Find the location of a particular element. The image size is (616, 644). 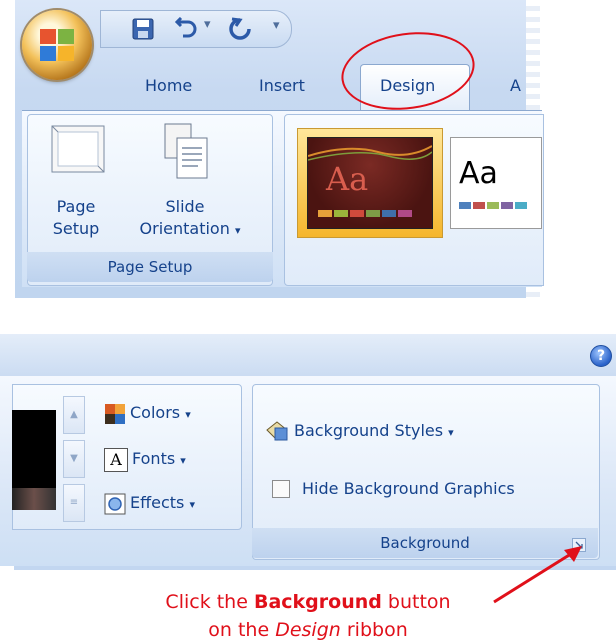

effects-icon is located at coordinates (115, 503).